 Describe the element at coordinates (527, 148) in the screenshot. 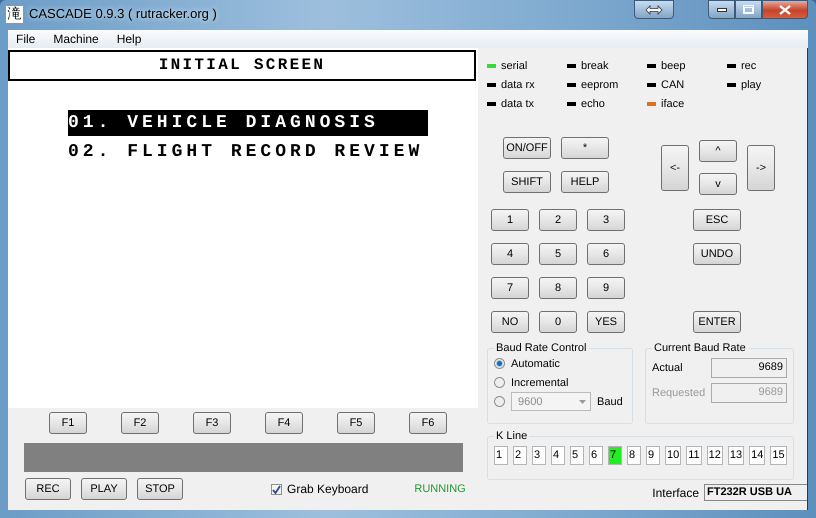

I see `control-key: ON/OFF` at that location.